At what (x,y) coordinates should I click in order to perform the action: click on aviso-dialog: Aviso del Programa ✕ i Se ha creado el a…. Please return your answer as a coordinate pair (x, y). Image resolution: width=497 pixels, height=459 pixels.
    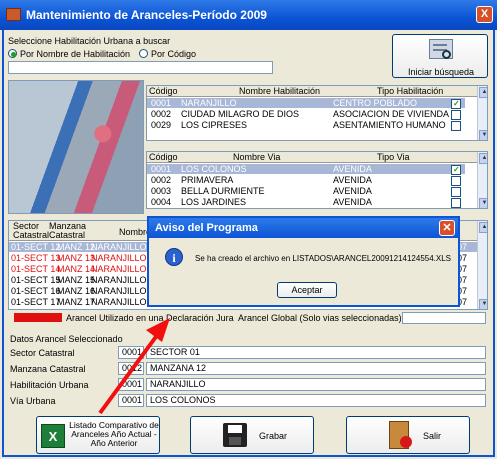
    Looking at the image, I should click on (303, 261).